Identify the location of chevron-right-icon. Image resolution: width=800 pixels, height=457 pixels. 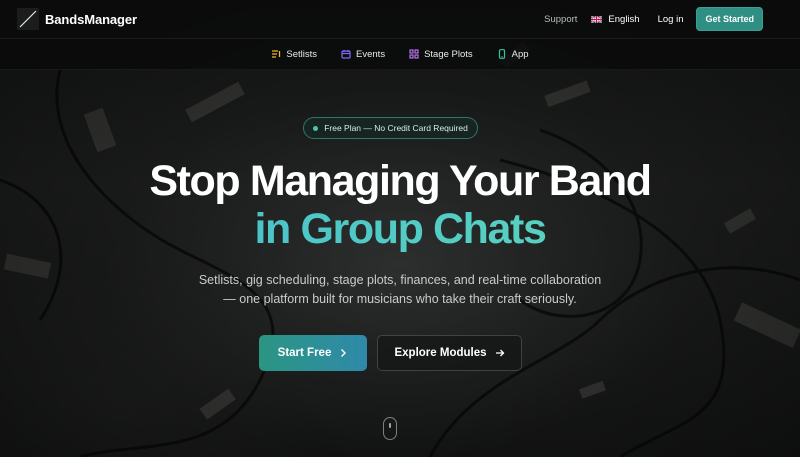
(344, 353).